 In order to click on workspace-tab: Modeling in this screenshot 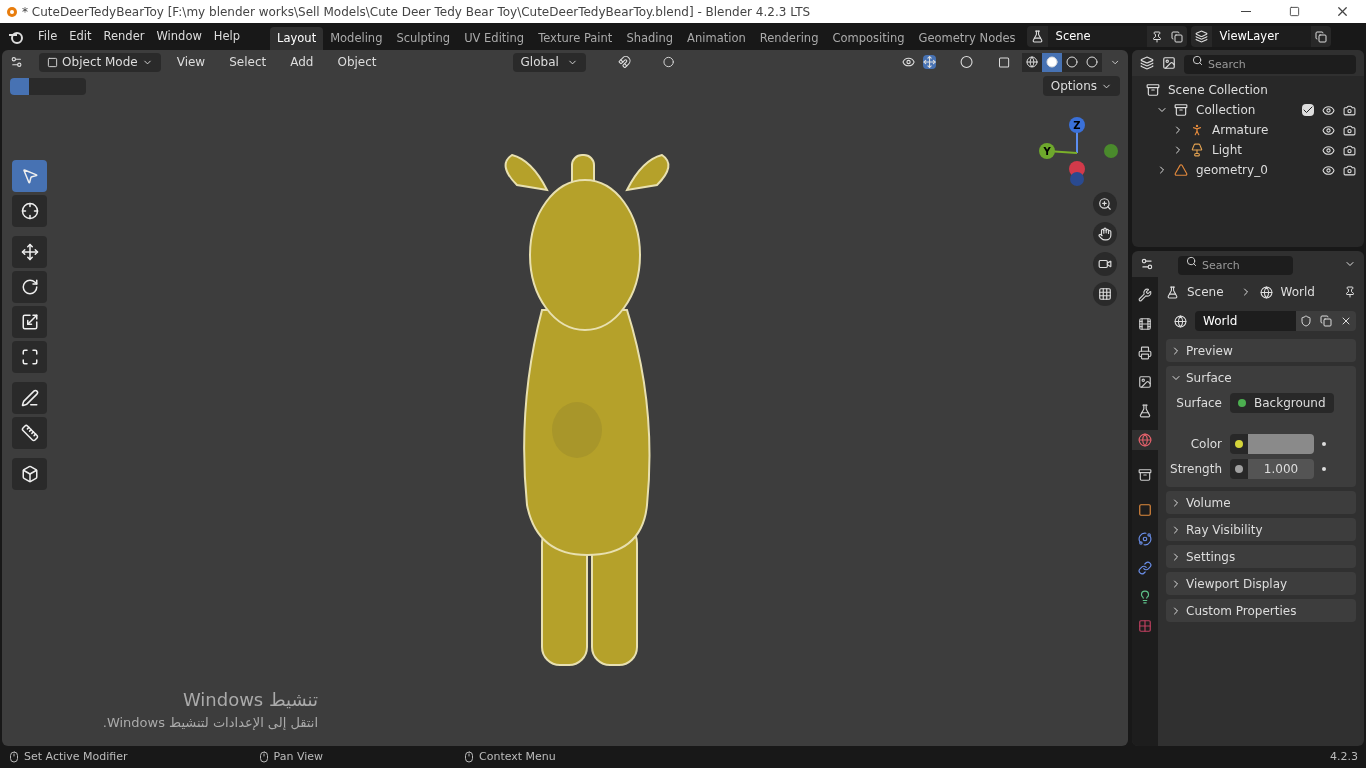, I will do `click(356, 38)`.